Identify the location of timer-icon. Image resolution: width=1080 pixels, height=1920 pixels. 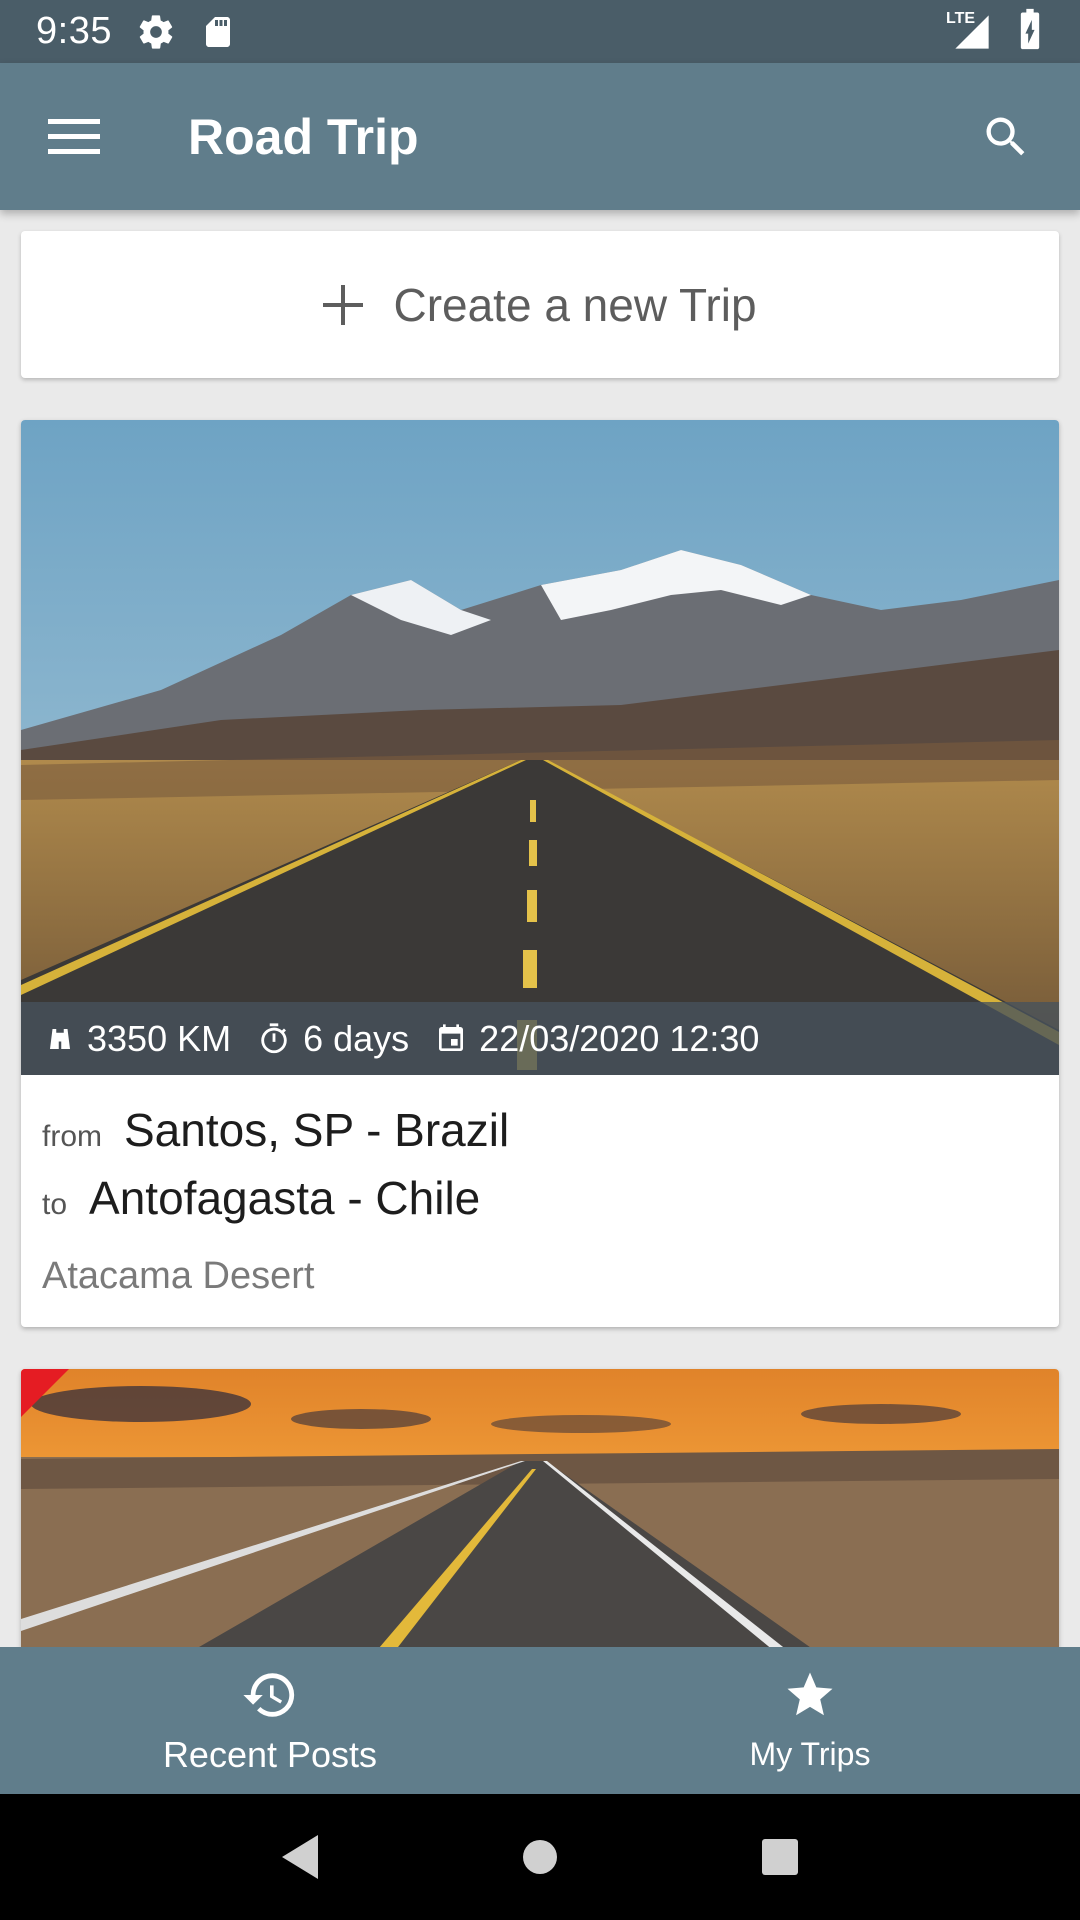
(274, 1037).